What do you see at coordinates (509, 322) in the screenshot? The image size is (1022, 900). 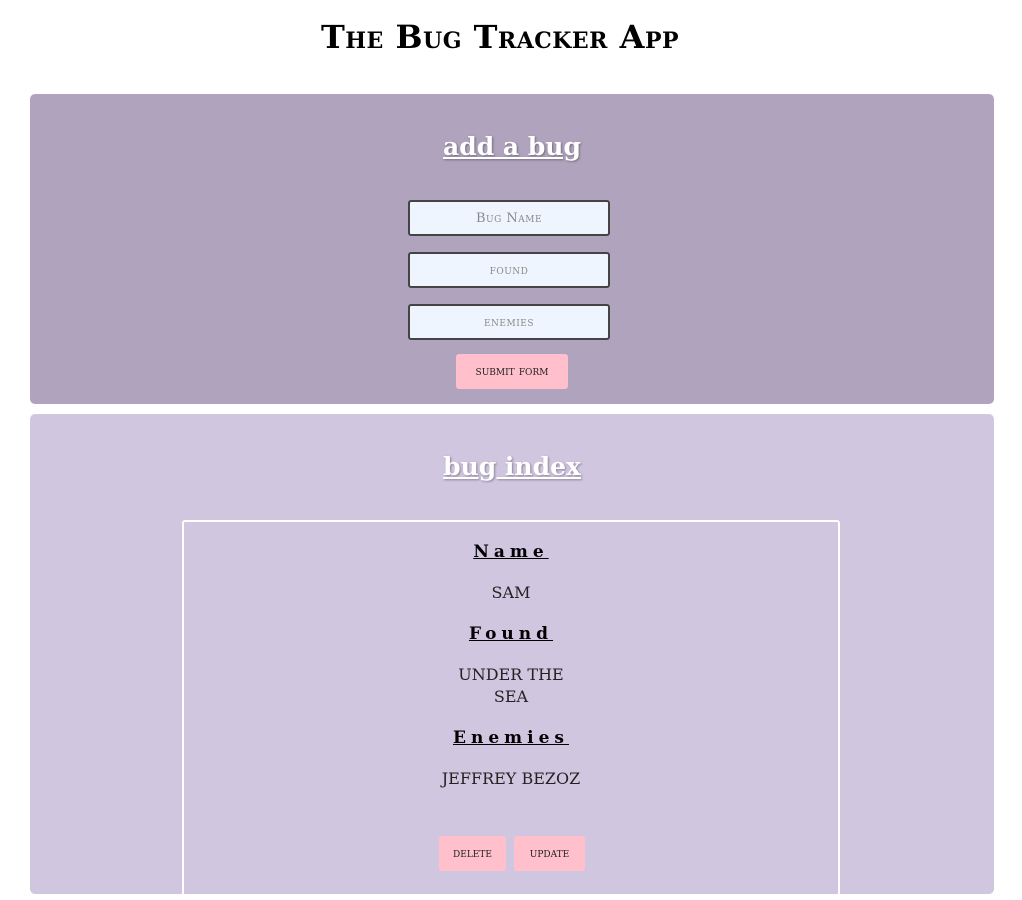 I see `enemies-input` at bounding box center [509, 322].